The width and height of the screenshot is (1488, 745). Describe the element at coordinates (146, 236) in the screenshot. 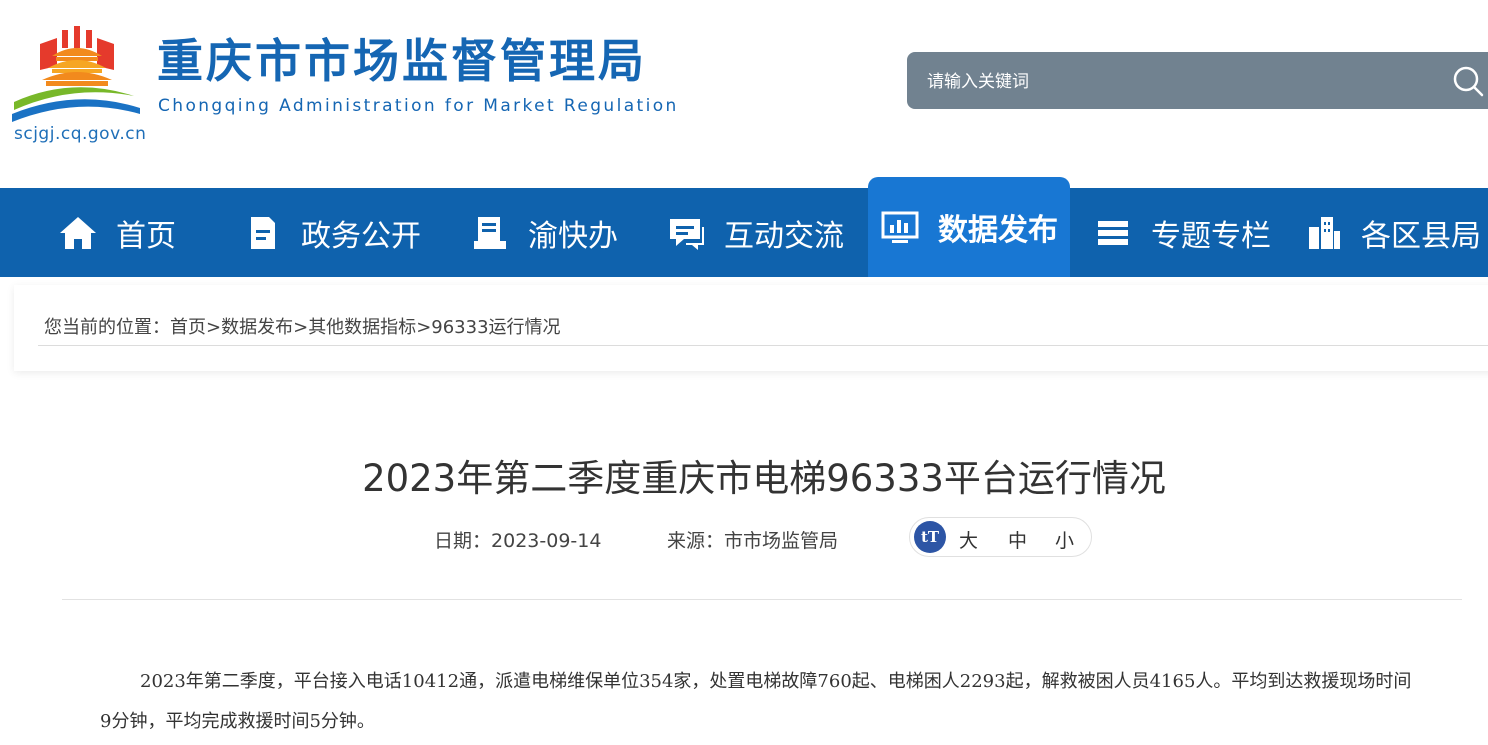

I see `nav-item-label: 首页` at that location.